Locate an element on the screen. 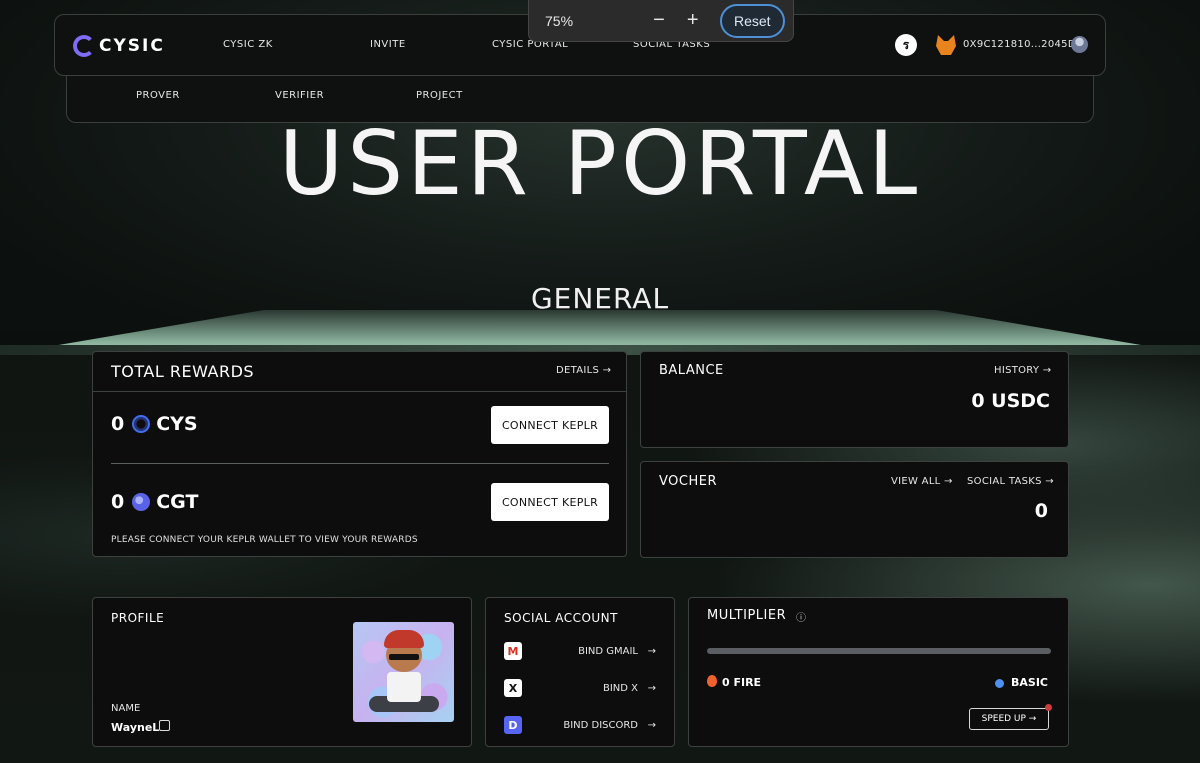 The image size is (1200, 763). bind-gmail-row: M BIND GMAIL → is located at coordinates (580, 651).